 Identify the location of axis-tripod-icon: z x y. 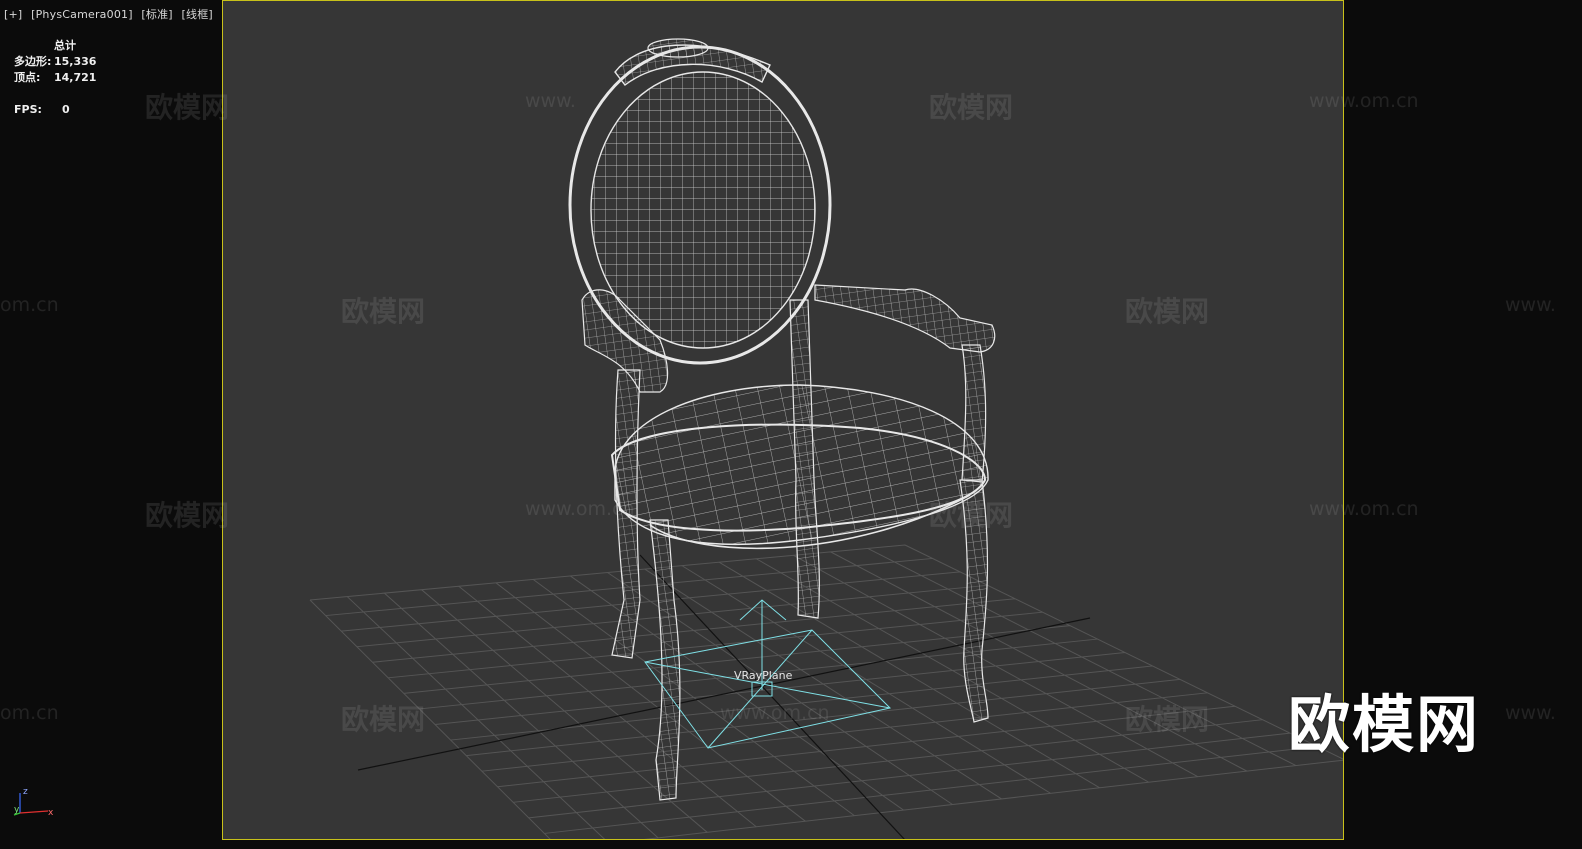
(33, 802).